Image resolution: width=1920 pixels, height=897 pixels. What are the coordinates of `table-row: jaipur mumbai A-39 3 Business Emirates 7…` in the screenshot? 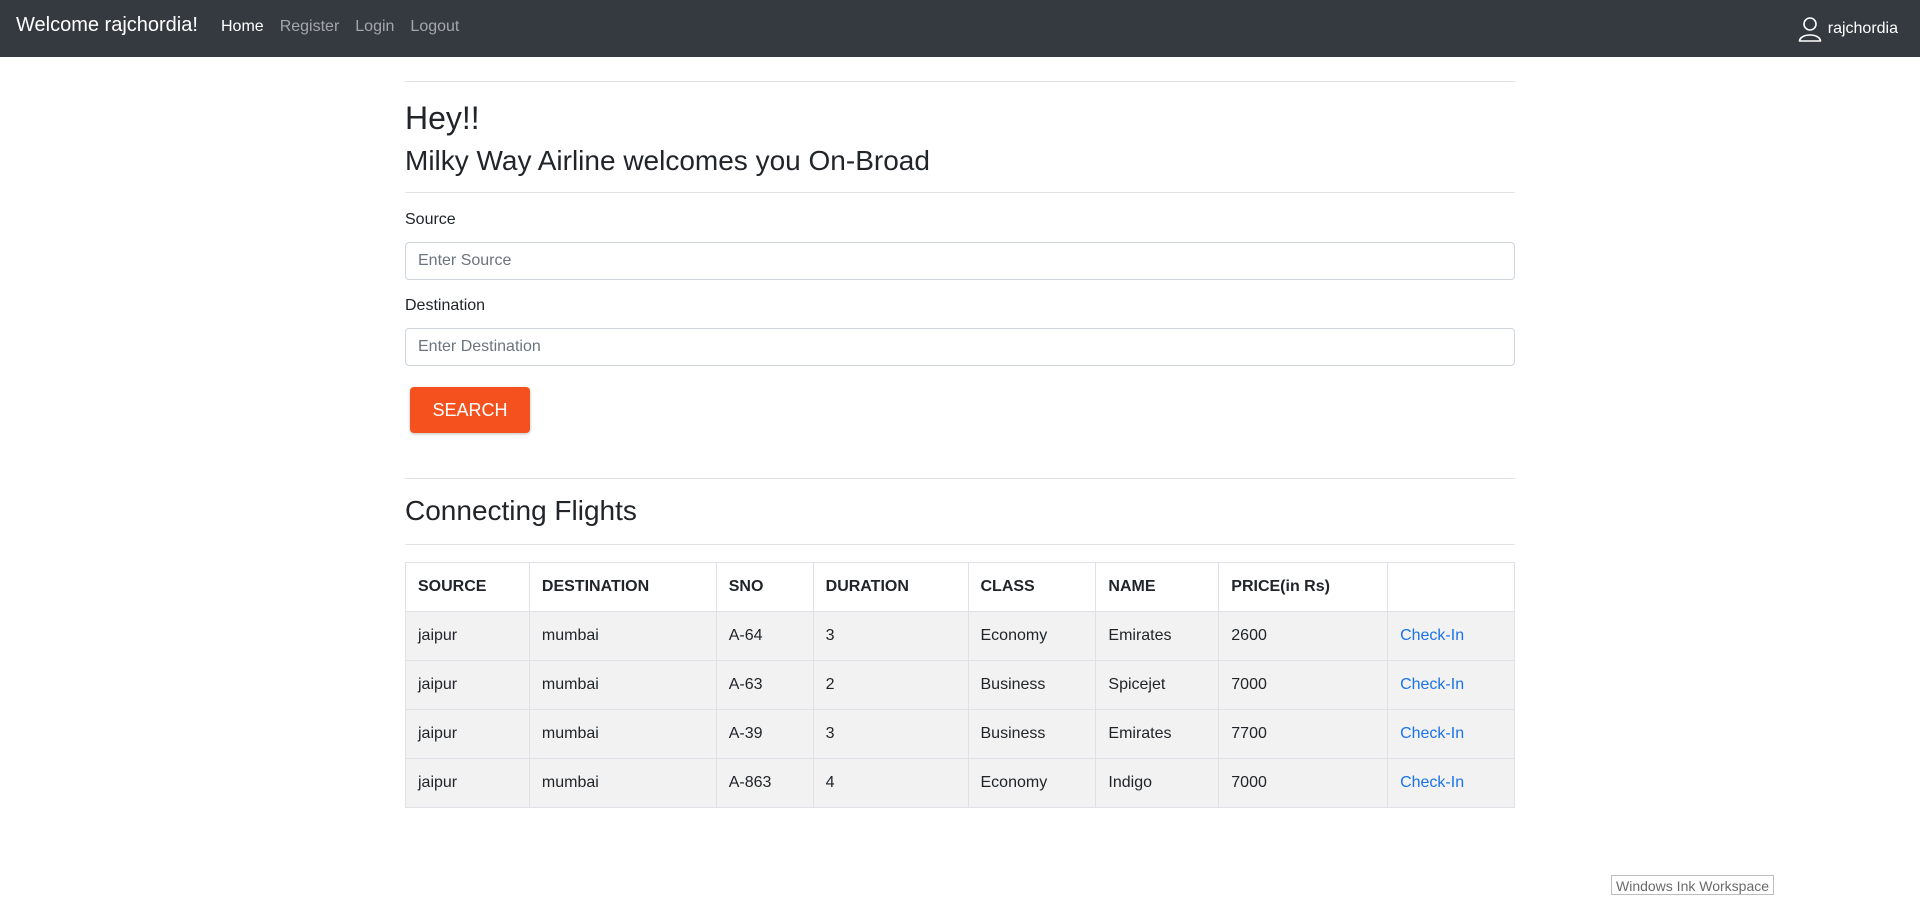 It's located at (960, 734).